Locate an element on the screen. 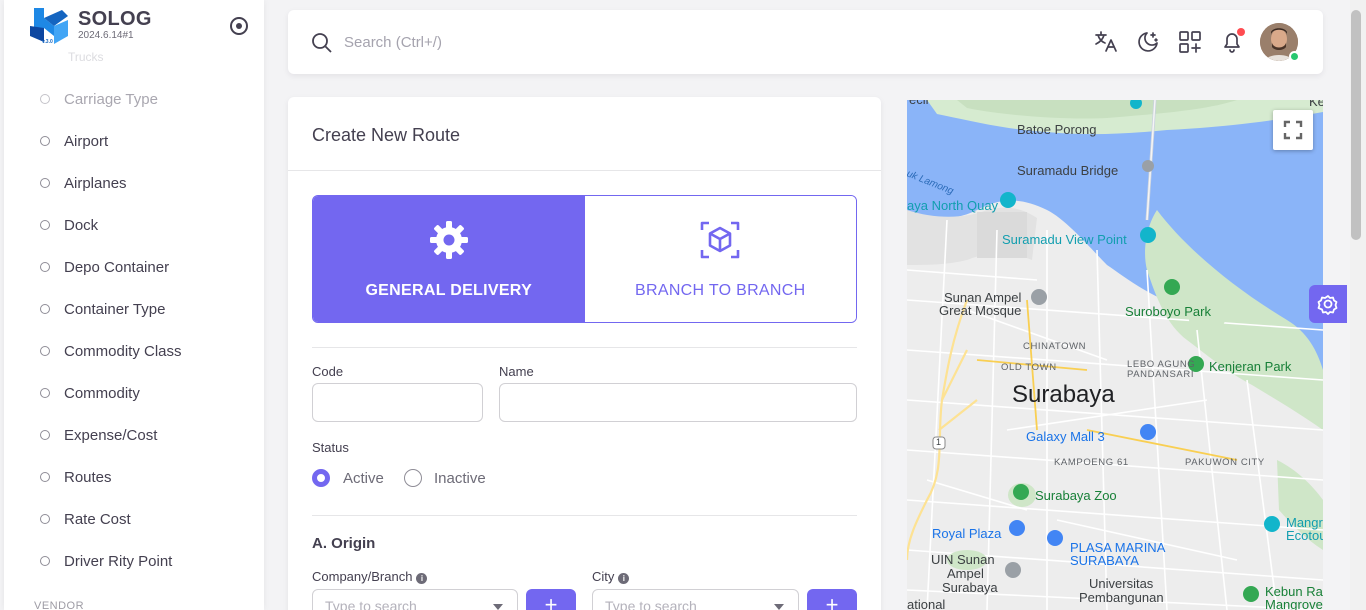 The image size is (1366, 610). section-divider is located at coordinates (584, 515).